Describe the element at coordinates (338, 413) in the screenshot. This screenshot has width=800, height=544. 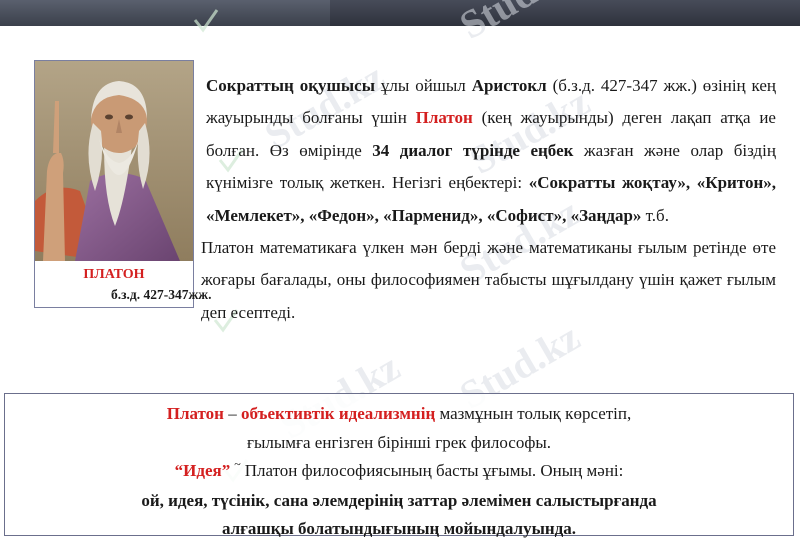
I see `definition-objective-idealism: объективтік идеализмнің` at that location.